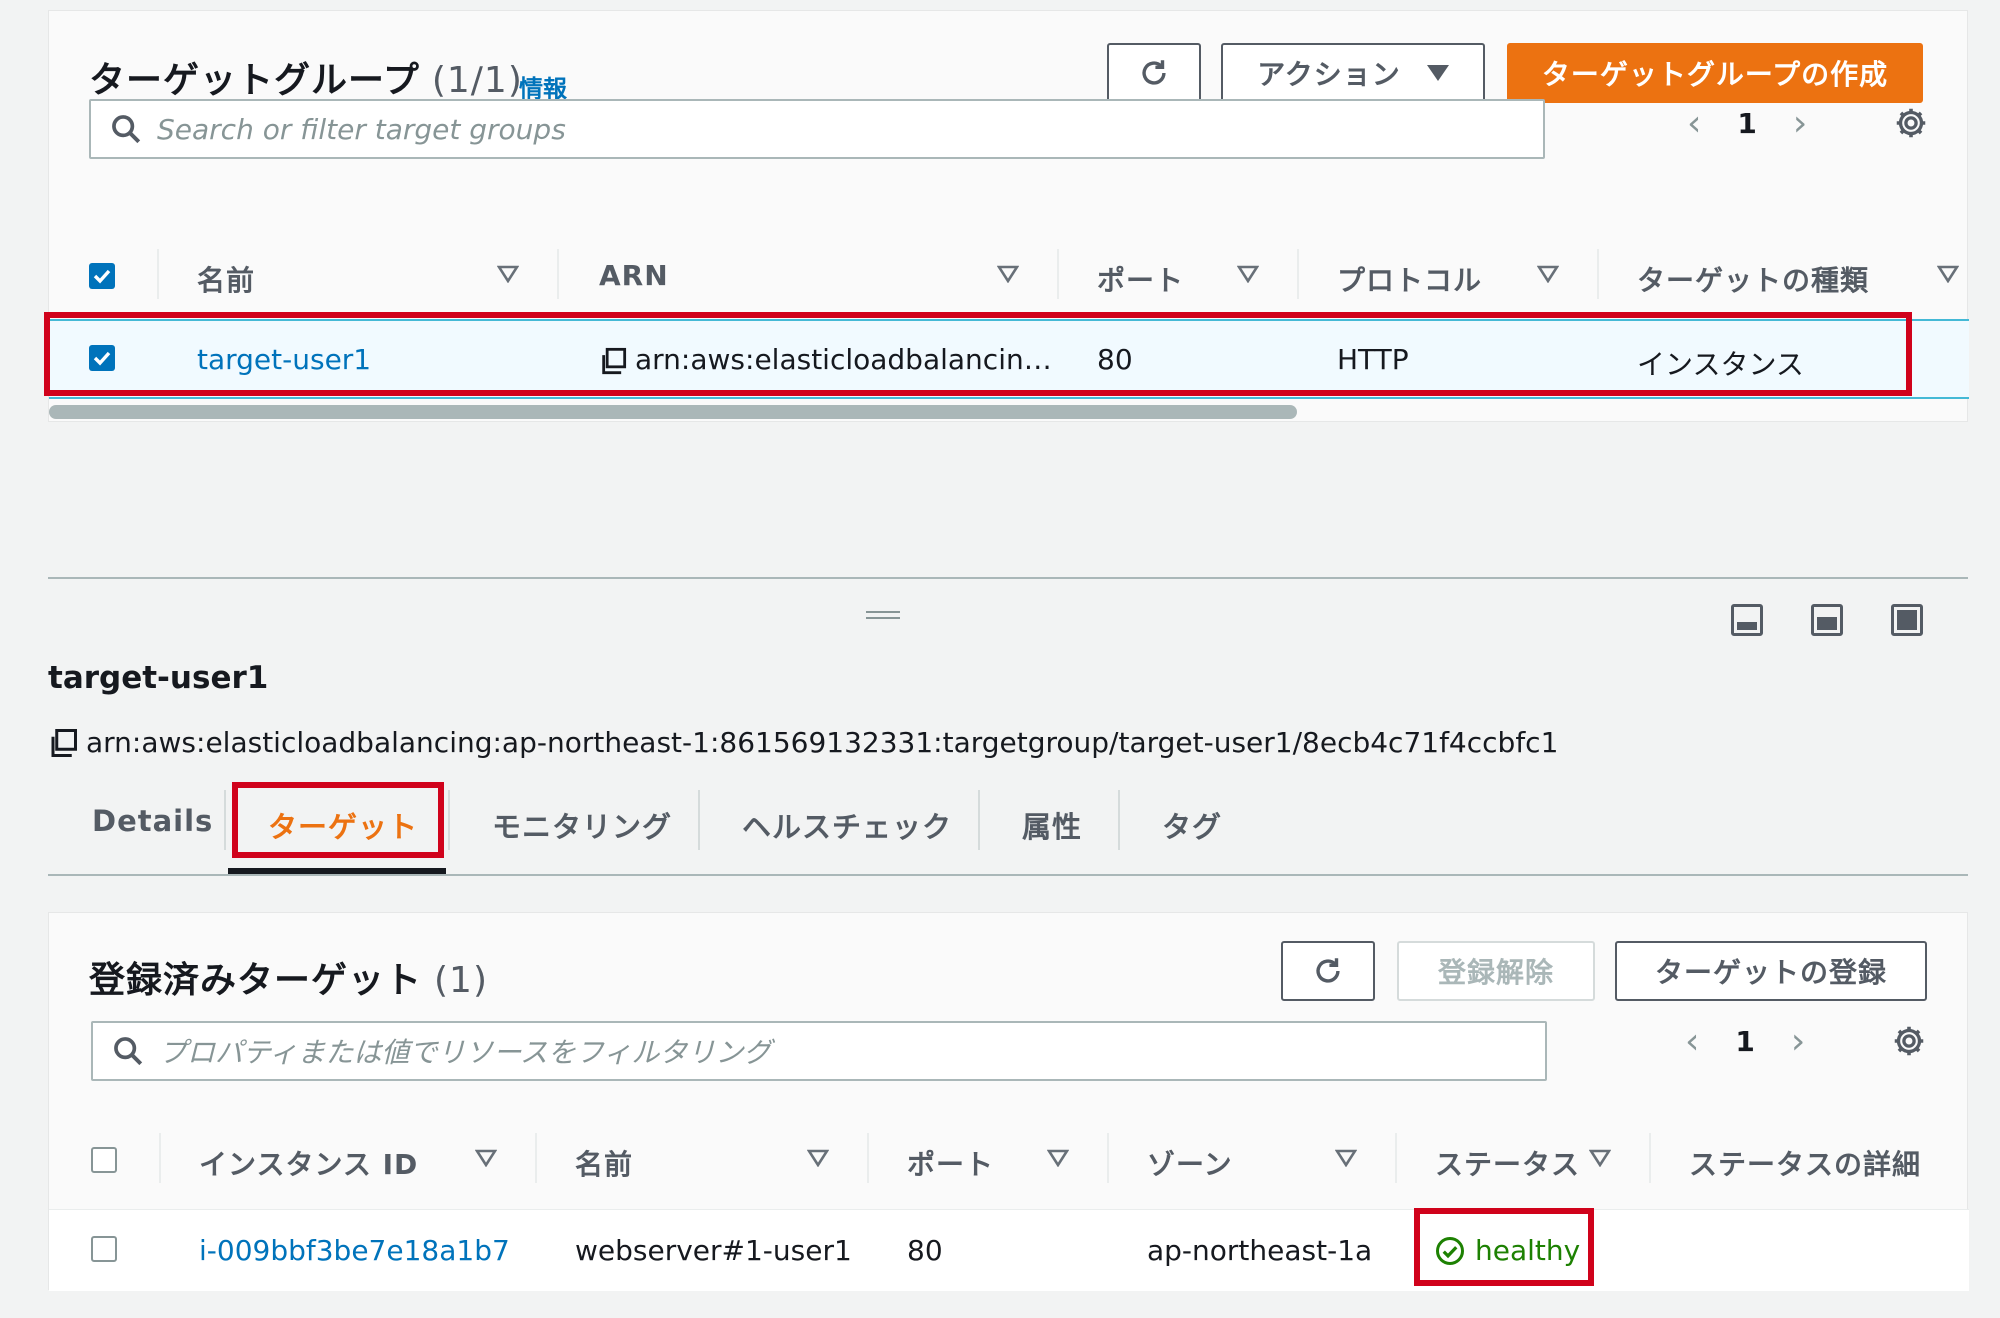 The image size is (2000, 1318). I want to click on refresh-button, so click(1154, 73).